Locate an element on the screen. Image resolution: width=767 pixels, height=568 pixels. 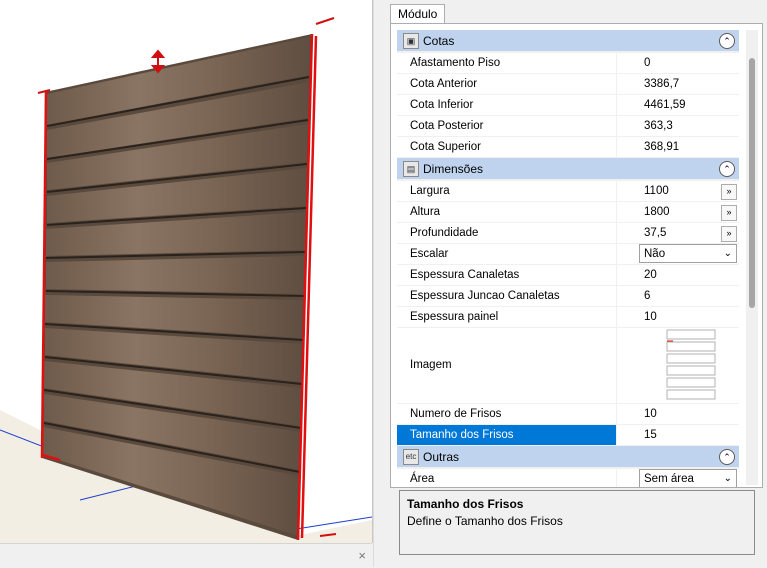
property-row: Afastamento Piso 0 is located at coordinates (568, 63).